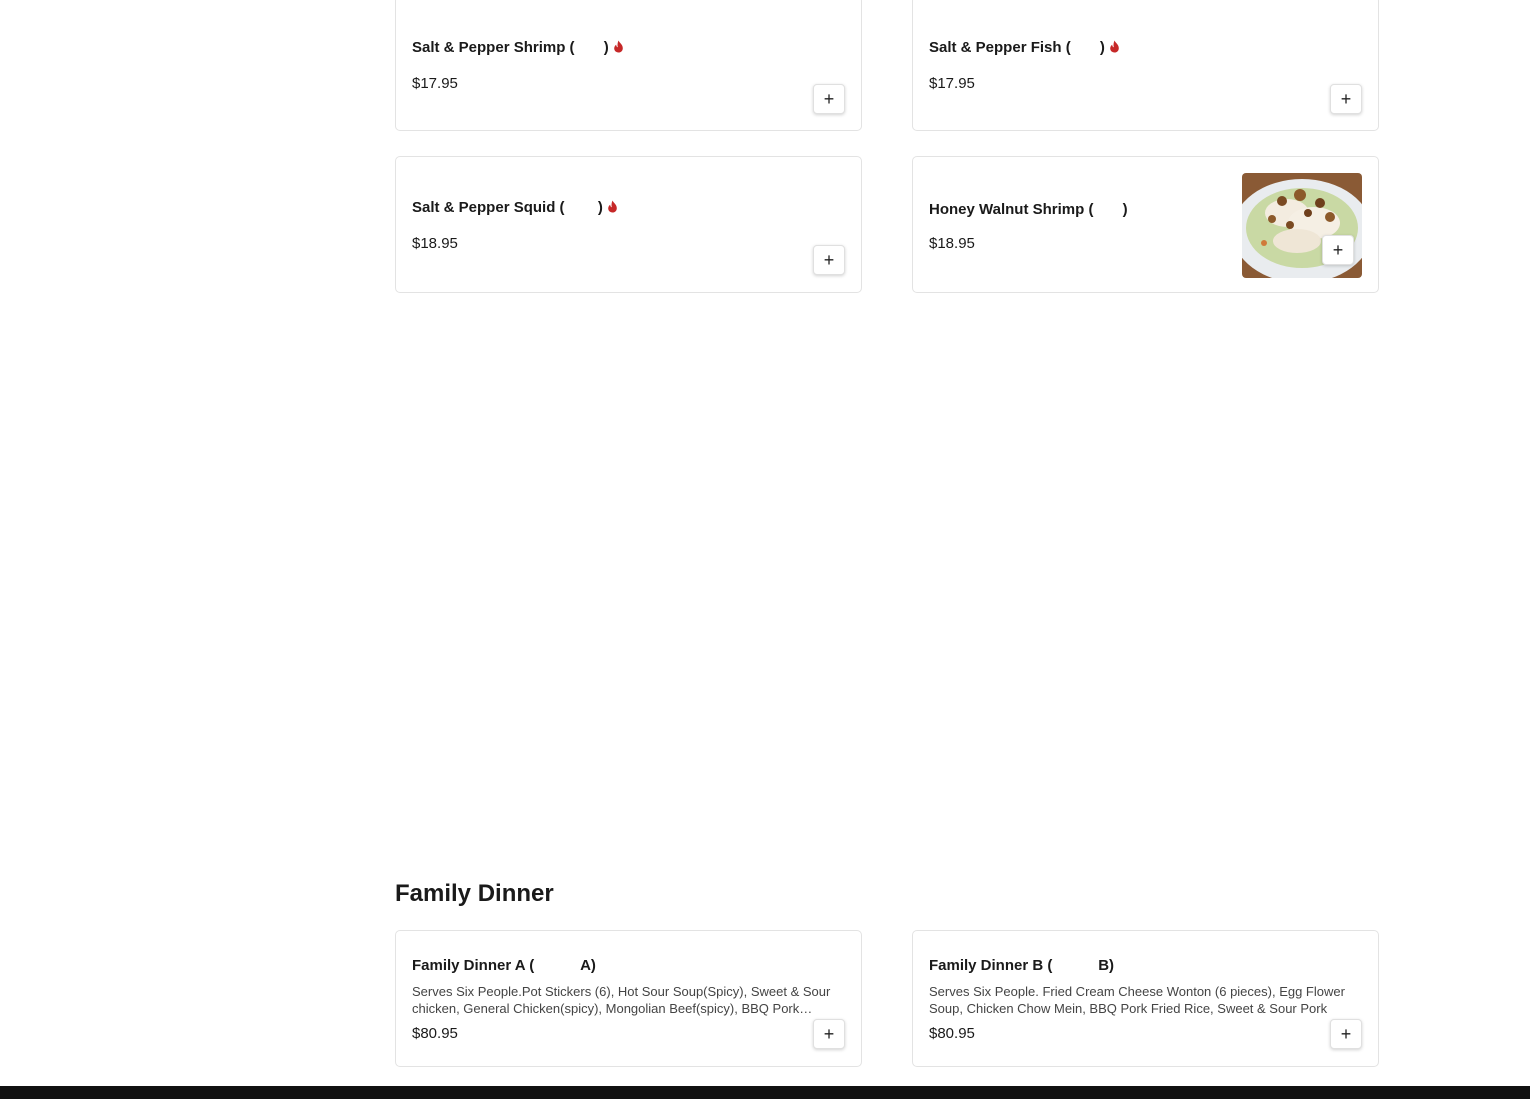  I want to click on footer-bar, so click(765, 1092).